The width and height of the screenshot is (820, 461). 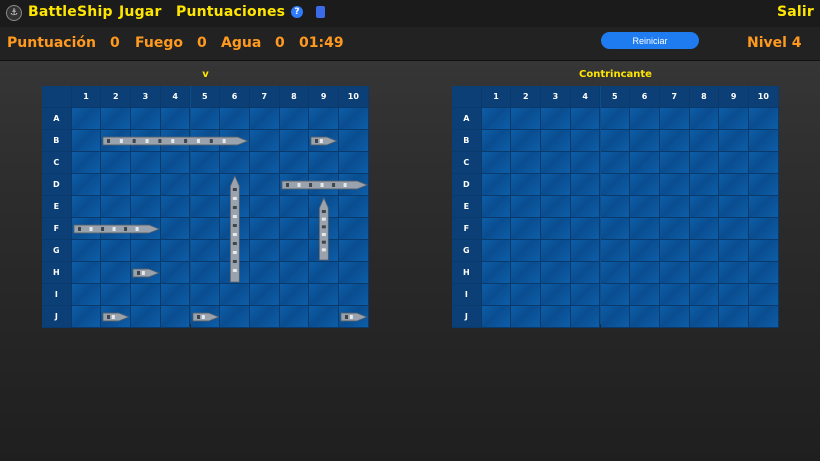 What do you see at coordinates (320, 12) in the screenshot?
I see `book-icon` at bounding box center [320, 12].